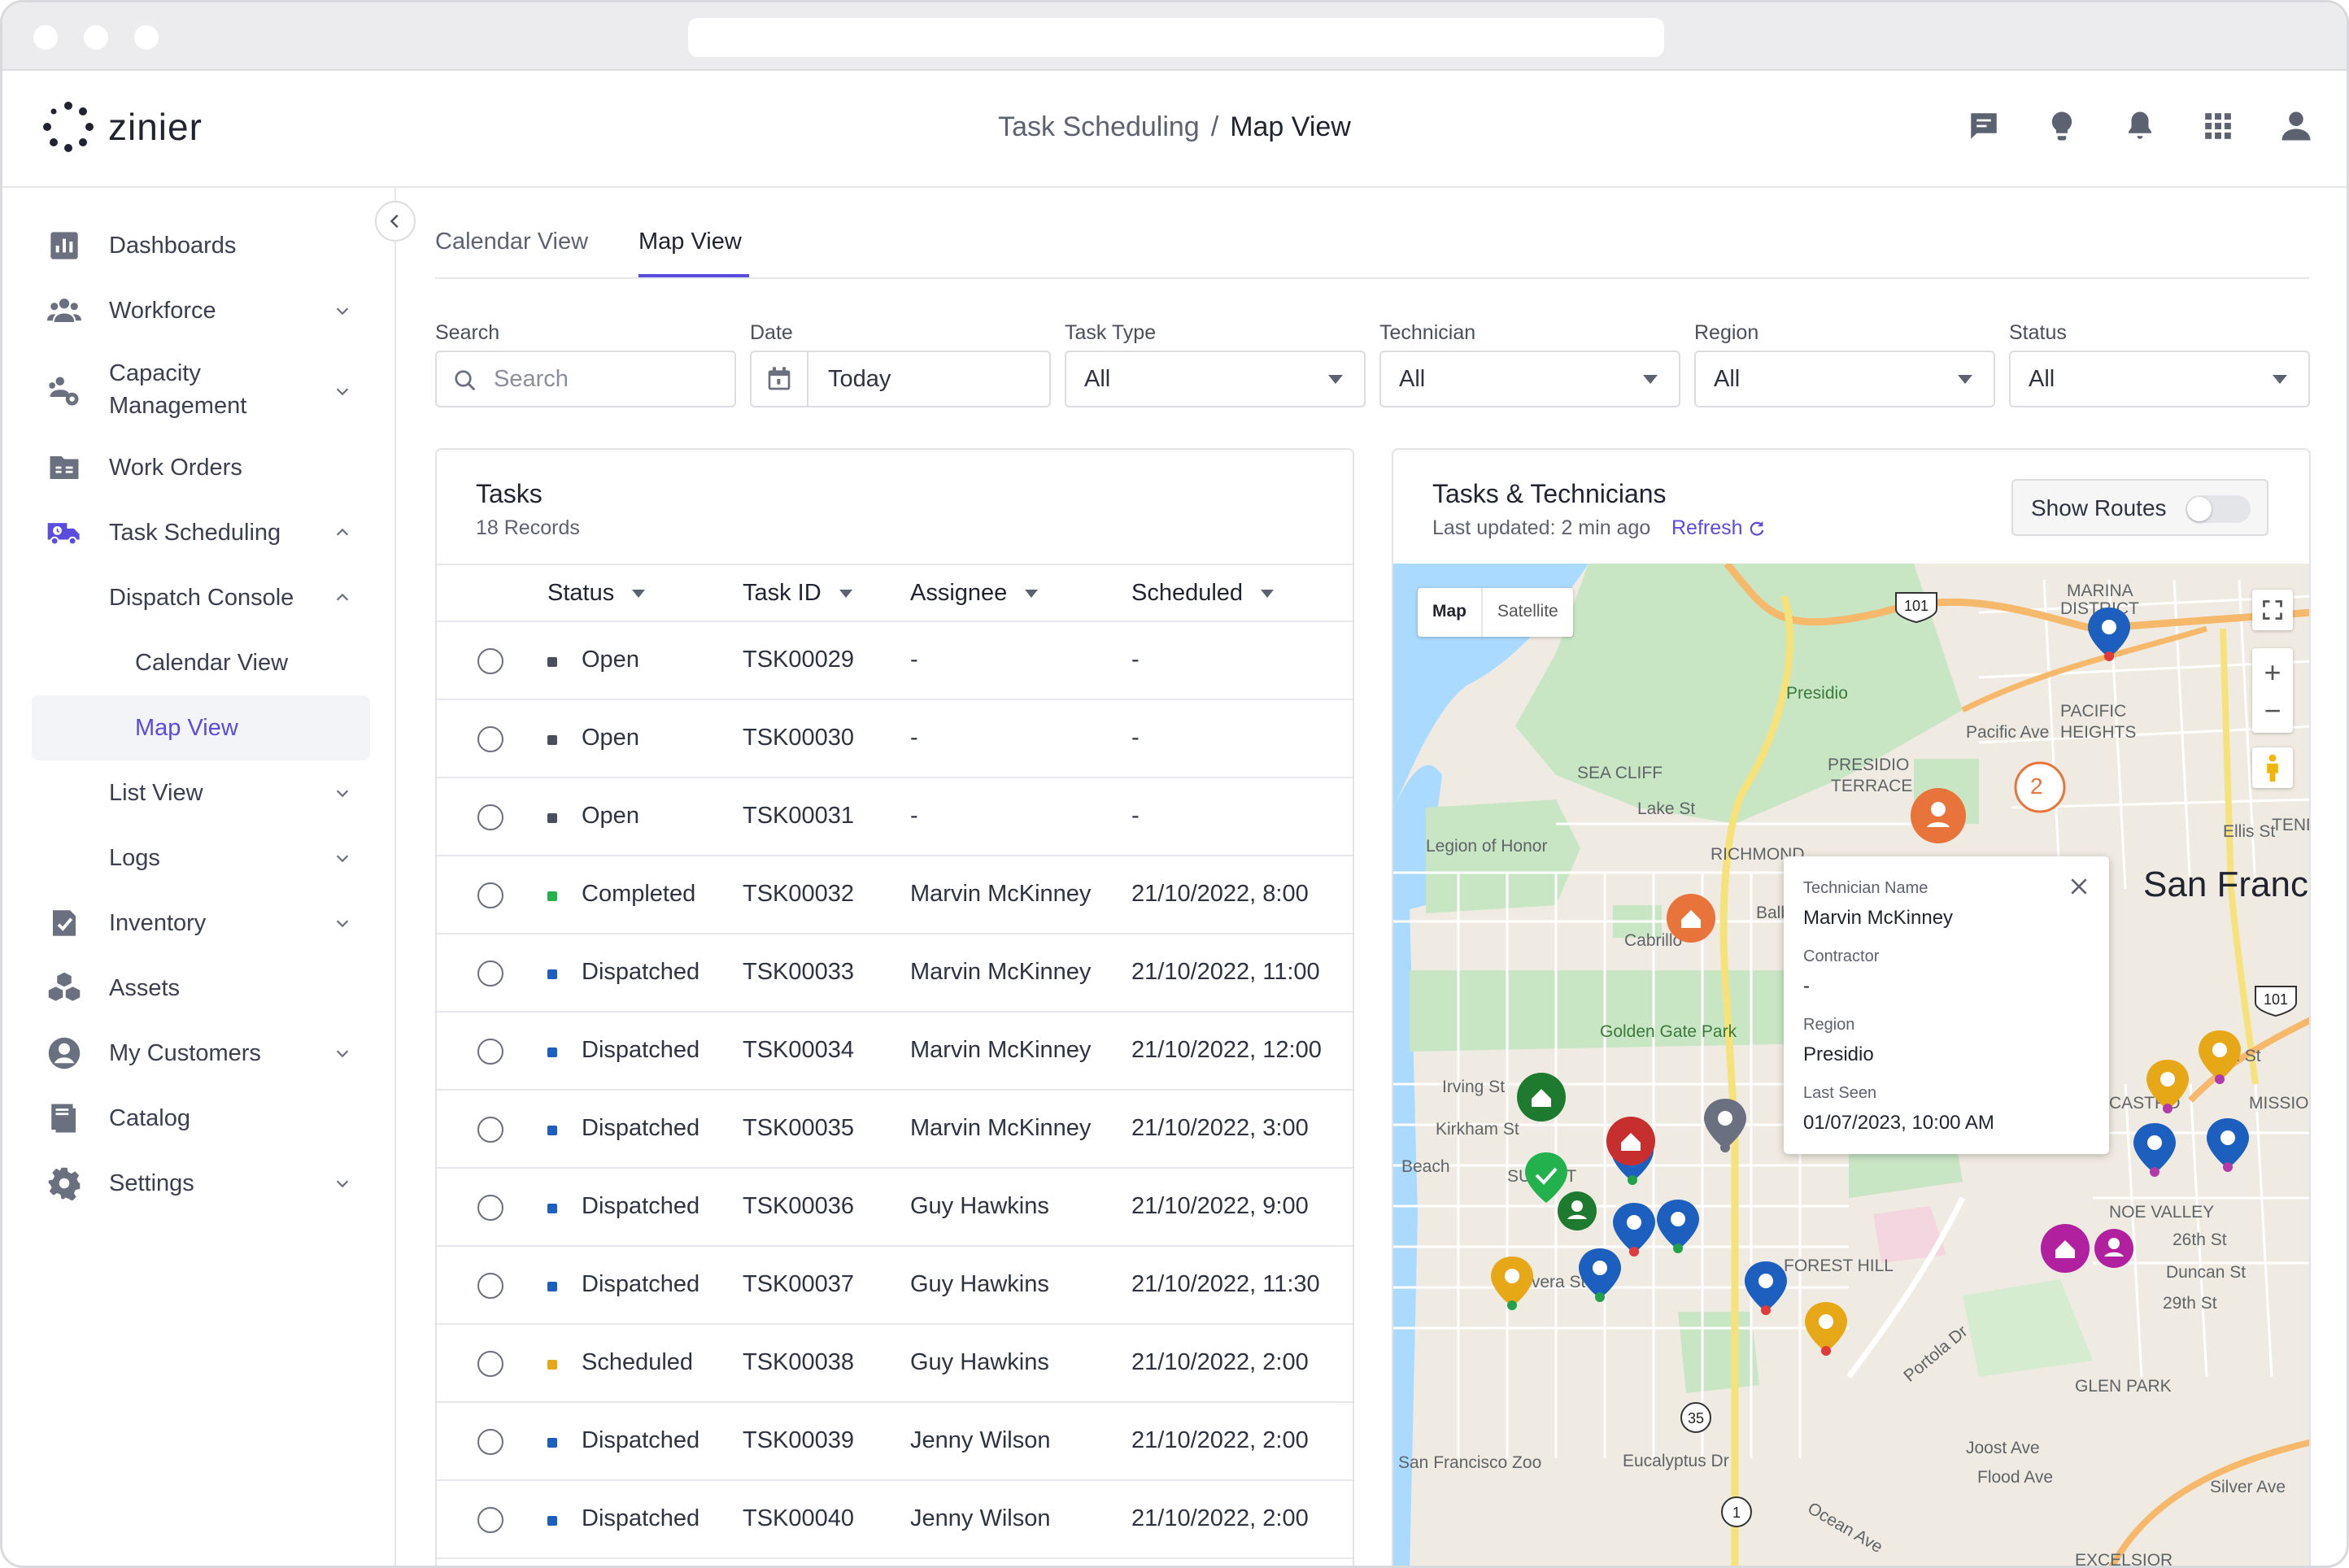 Image resolution: width=2349 pixels, height=1568 pixels. What do you see at coordinates (820, 894) in the screenshot?
I see `task-id-cell: TSK00032` at bounding box center [820, 894].